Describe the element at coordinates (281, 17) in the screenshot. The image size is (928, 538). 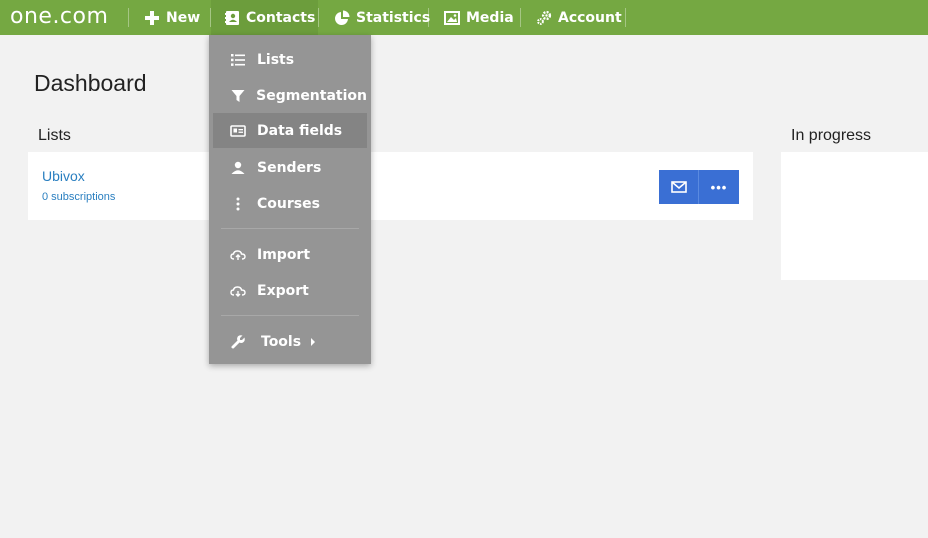
I see `nav-item-label: Contacts` at that location.